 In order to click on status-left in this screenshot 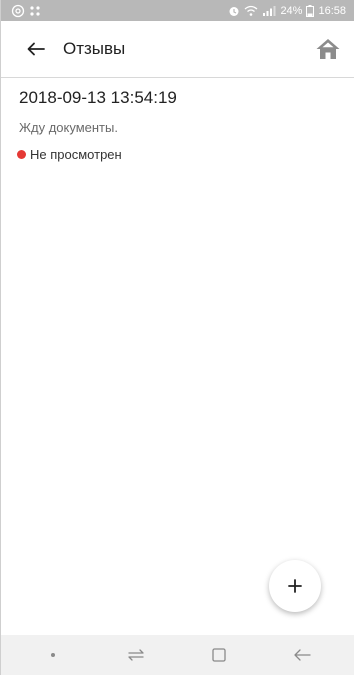, I will do `click(26, 11)`.